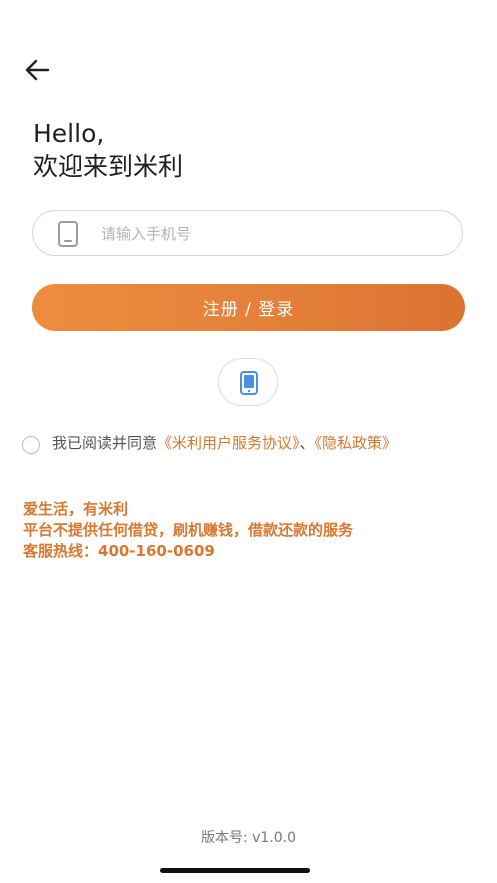  What do you see at coordinates (68, 234) in the screenshot?
I see `phone-icon` at bounding box center [68, 234].